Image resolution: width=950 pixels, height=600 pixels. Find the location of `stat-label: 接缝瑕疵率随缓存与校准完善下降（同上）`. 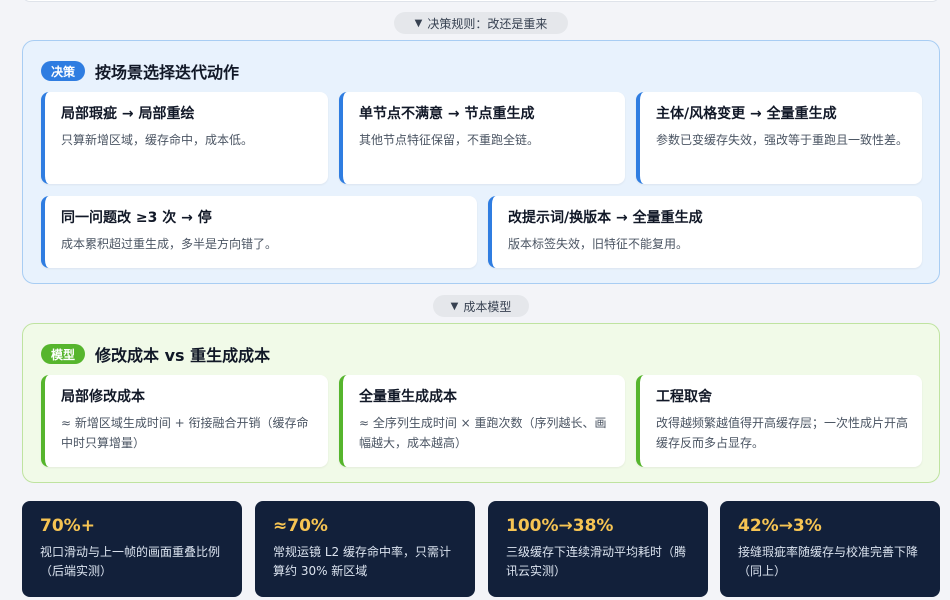

stat-label: 接缝瑕疵率随缓存与校准完善下降（同上） is located at coordinates (828, 561).